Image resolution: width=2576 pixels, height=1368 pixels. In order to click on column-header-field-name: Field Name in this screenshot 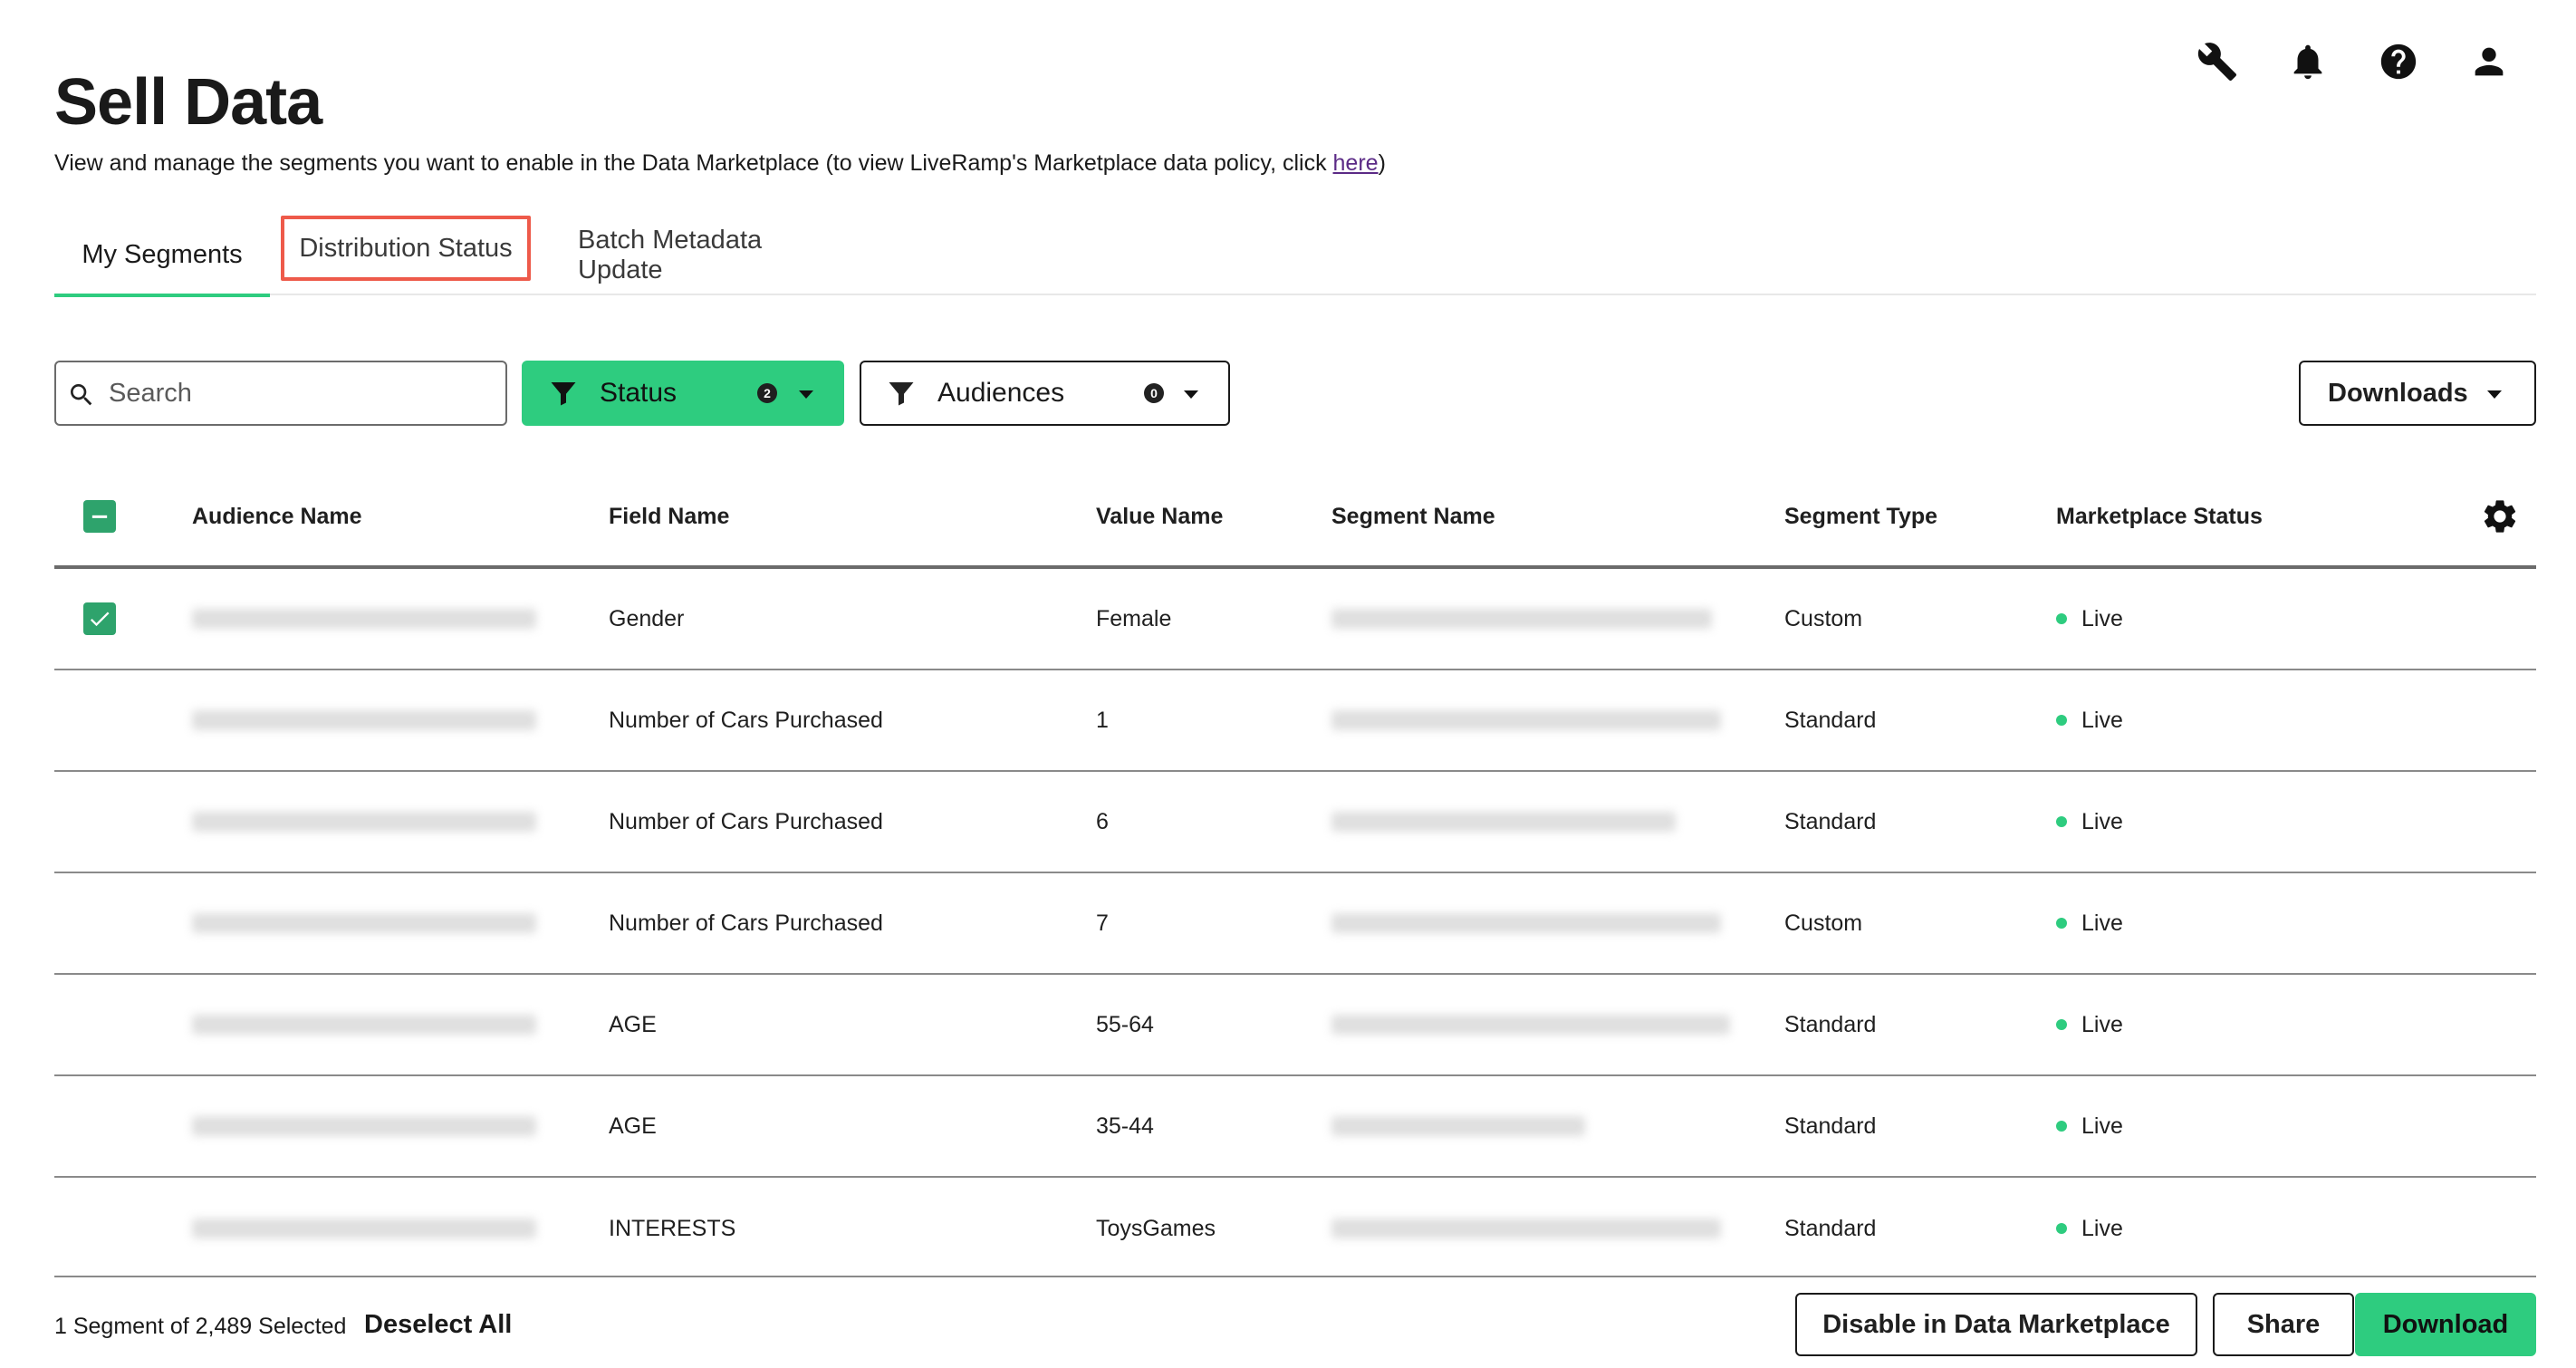, I will do `click(669, 516)`.